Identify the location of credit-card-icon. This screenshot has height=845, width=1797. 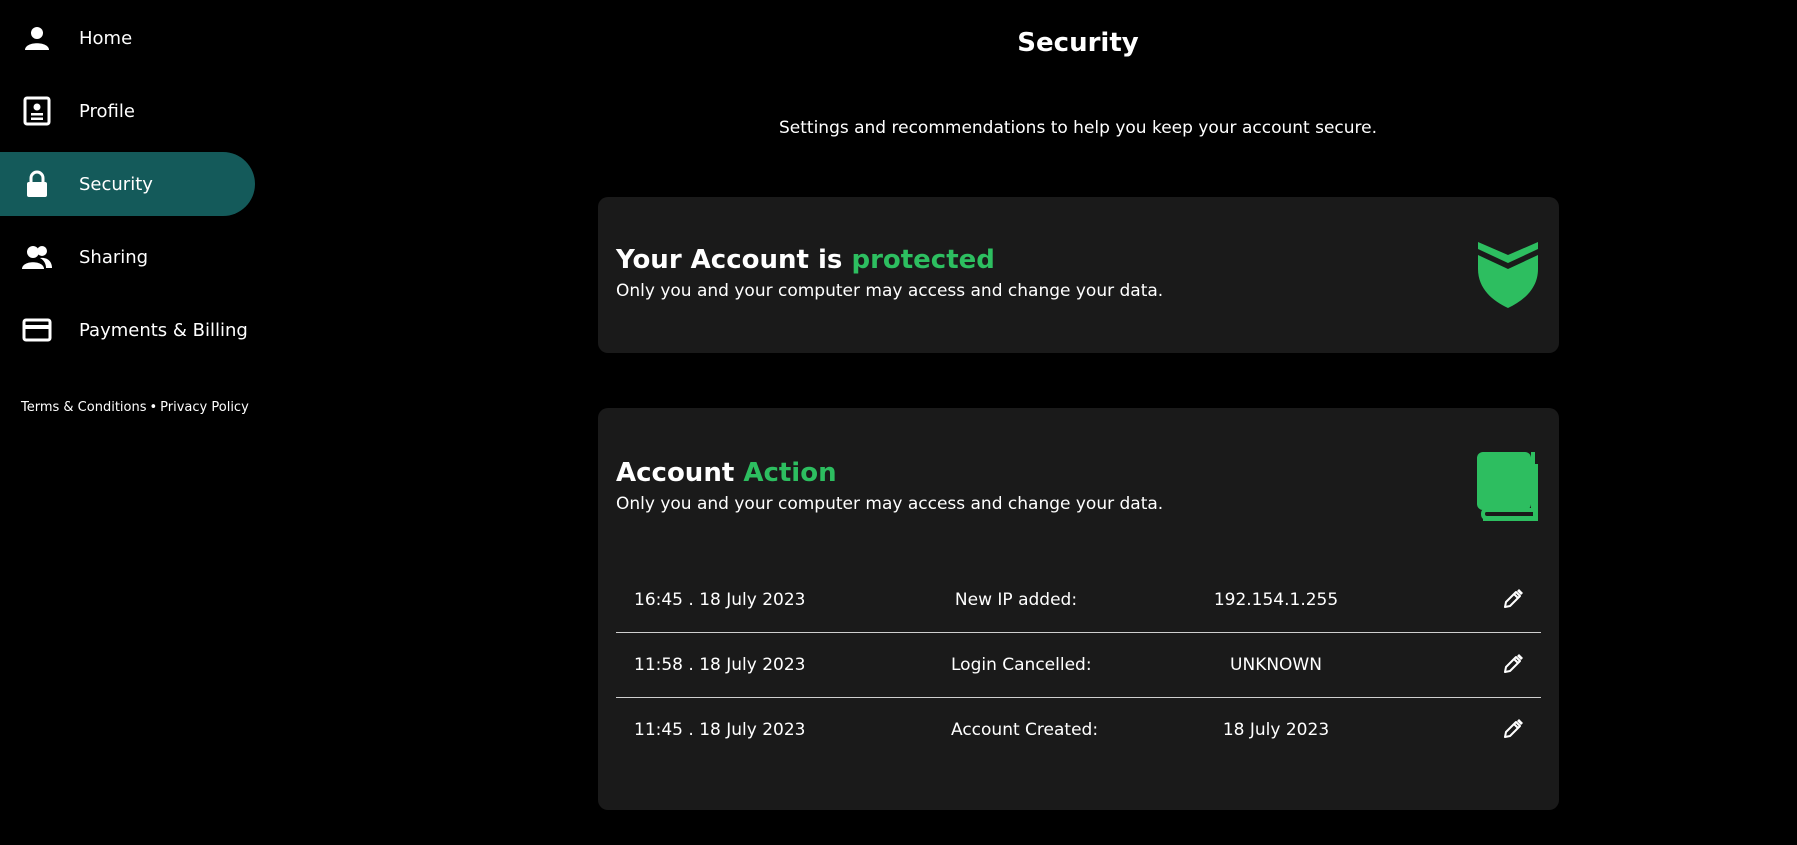
(37, 330).